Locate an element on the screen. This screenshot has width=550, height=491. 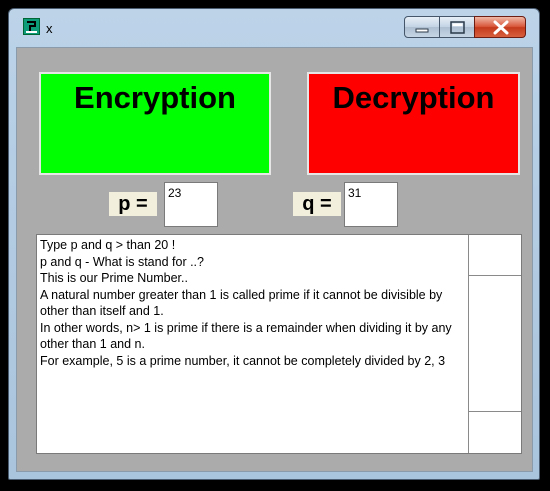
encryption-label: Encryption is located at coordinates (155, 97).